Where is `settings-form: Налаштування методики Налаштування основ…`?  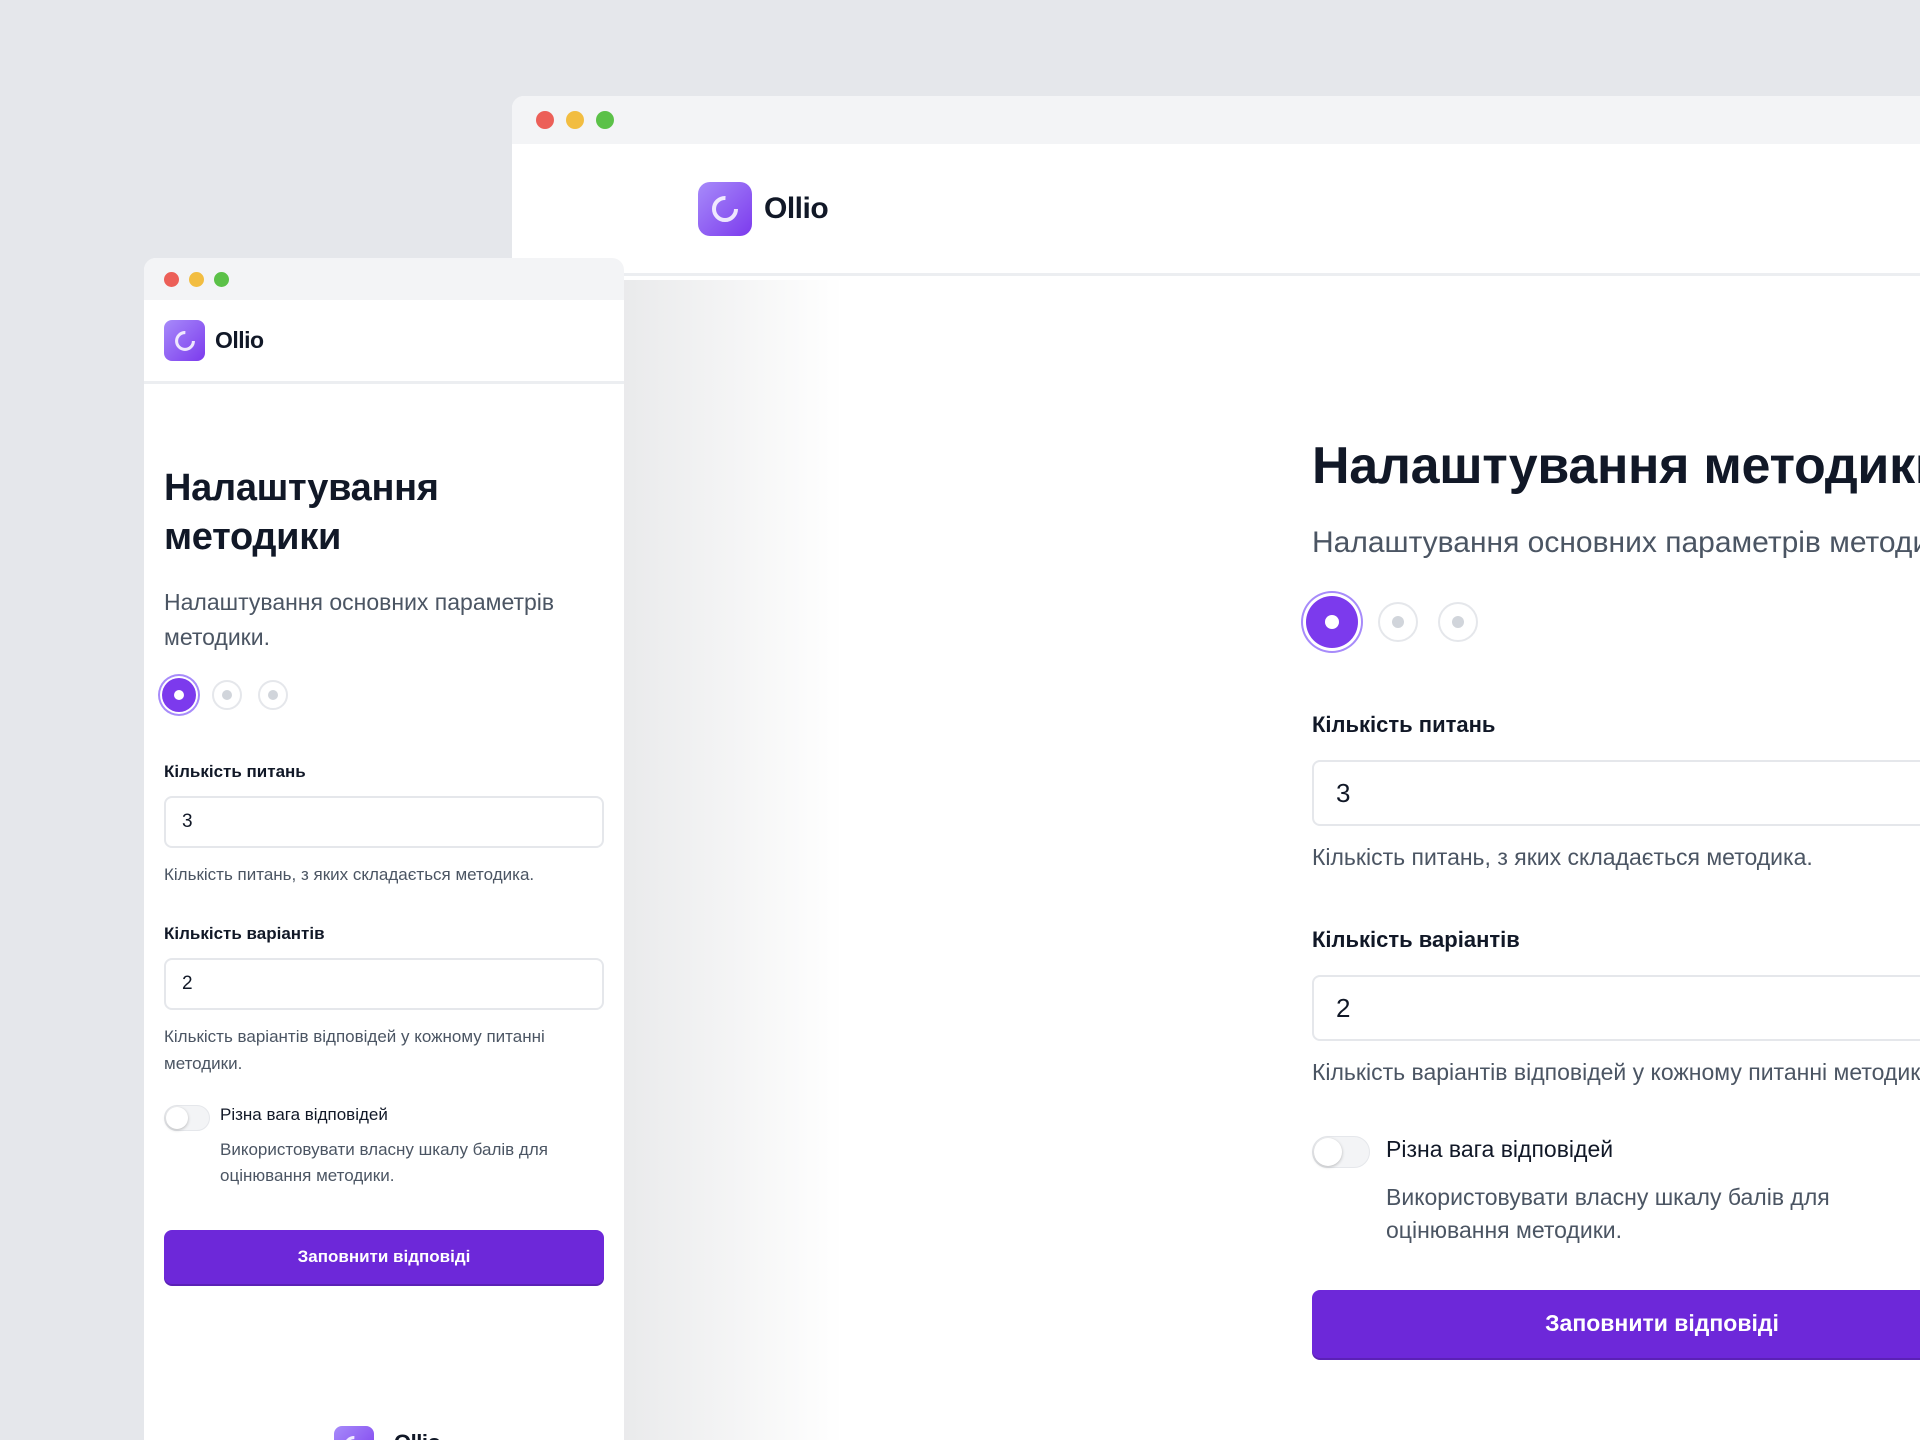
settings-form: Налаштування методики Налаштування основ… is located at coordinates (384, 874).